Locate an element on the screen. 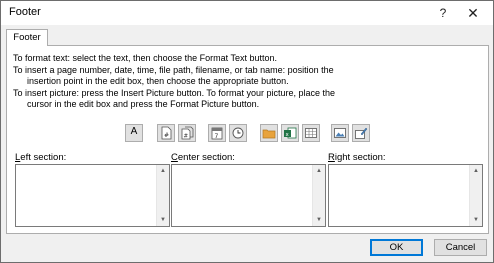 Image resolution: width=494 pixels, height=263 pixels. center-section-scrollbar: ▲ ▼ is located at coordinates (318, 195).